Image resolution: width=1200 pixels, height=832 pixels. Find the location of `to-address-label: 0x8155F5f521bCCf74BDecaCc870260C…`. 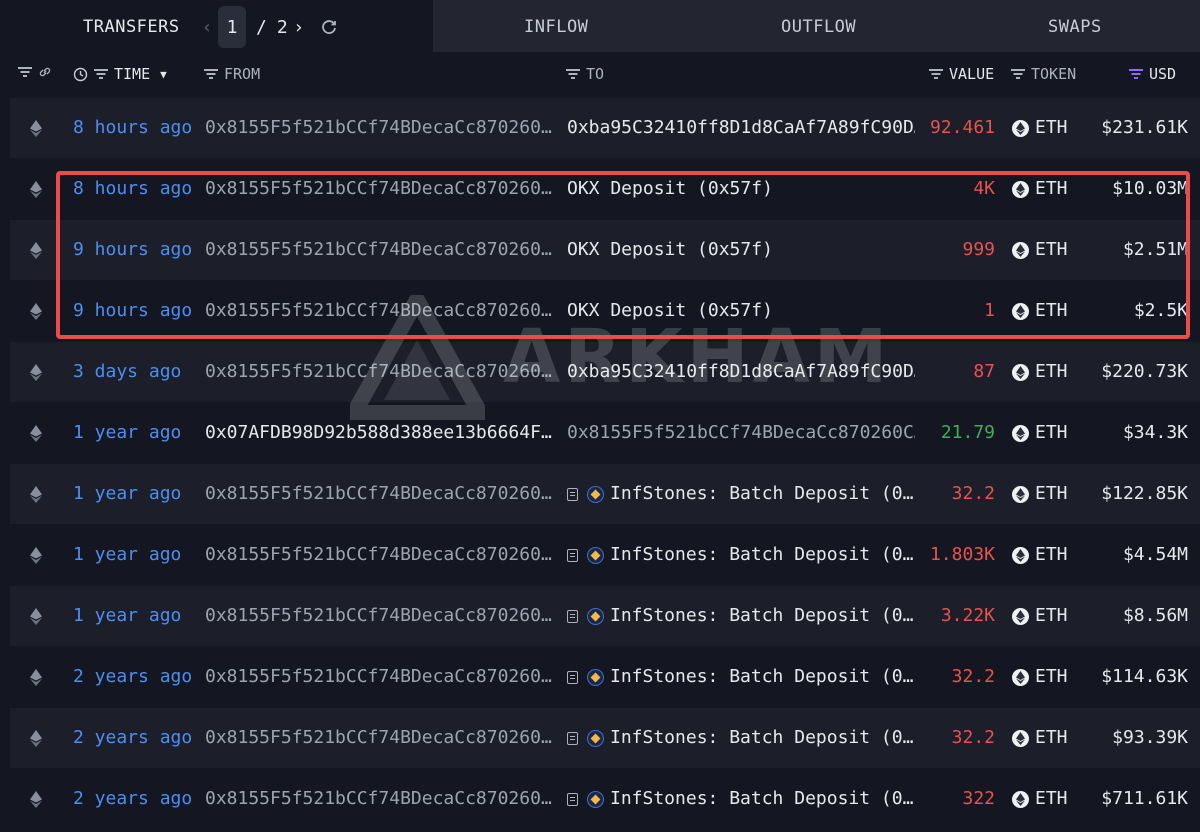

to-address-label: 0x8155F5f521bCCf74BDecaCc870260C… is located at coordinates (741, 432).